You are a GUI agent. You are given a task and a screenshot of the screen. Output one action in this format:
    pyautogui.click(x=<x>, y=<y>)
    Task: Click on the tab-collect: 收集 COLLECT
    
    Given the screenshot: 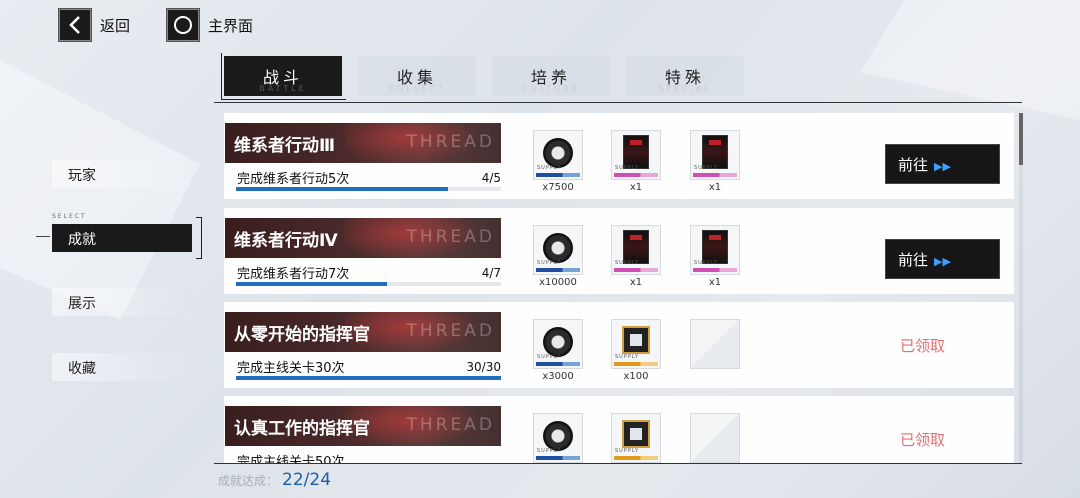 What is the action you would take?
    pyautogui.click(x=417, y=76)
    